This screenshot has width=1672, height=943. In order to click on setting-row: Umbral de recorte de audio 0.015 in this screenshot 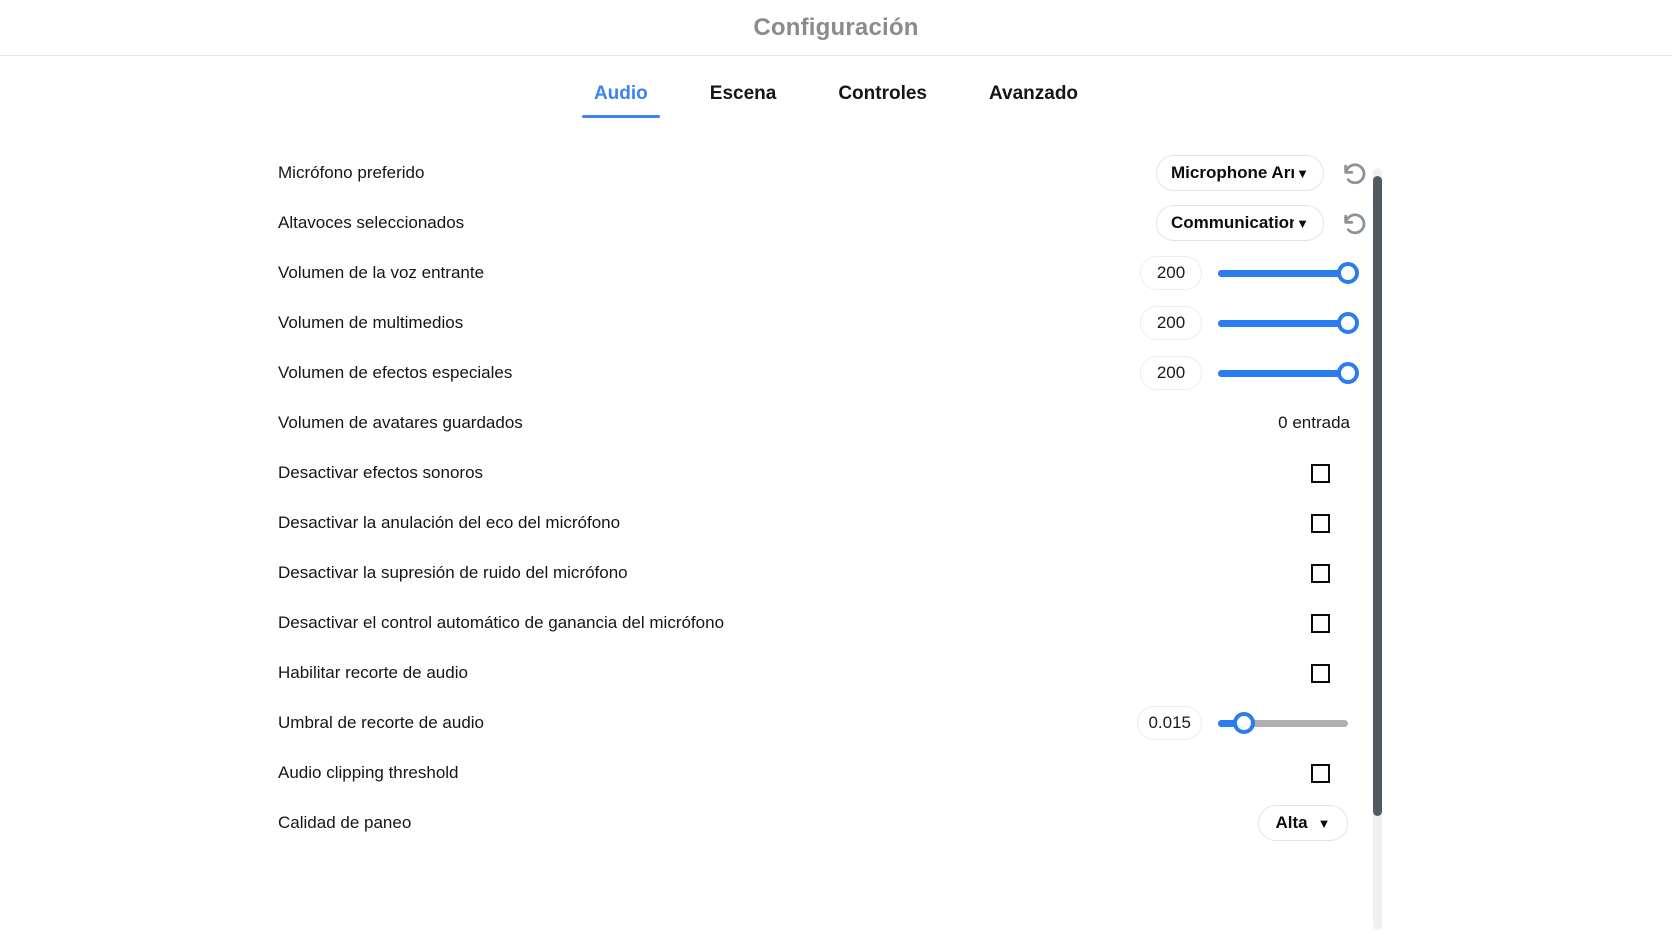, I will do `click(836, 723)`.